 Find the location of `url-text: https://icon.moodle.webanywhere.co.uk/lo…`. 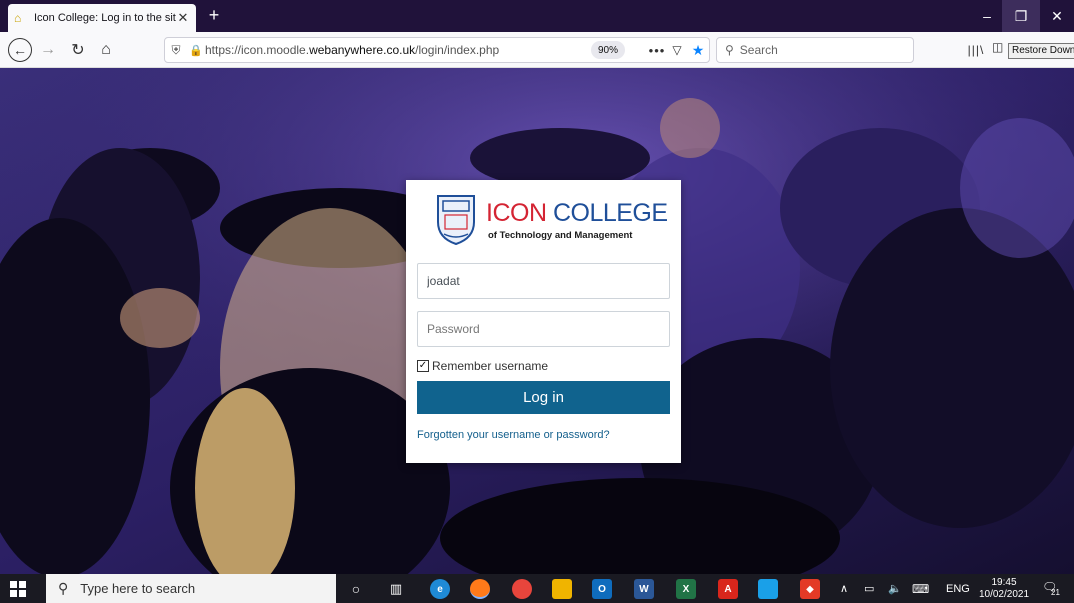

url-text: https://icon.moodle.webanywhere.co.uk/lo… is located at coordinates (398, 50).